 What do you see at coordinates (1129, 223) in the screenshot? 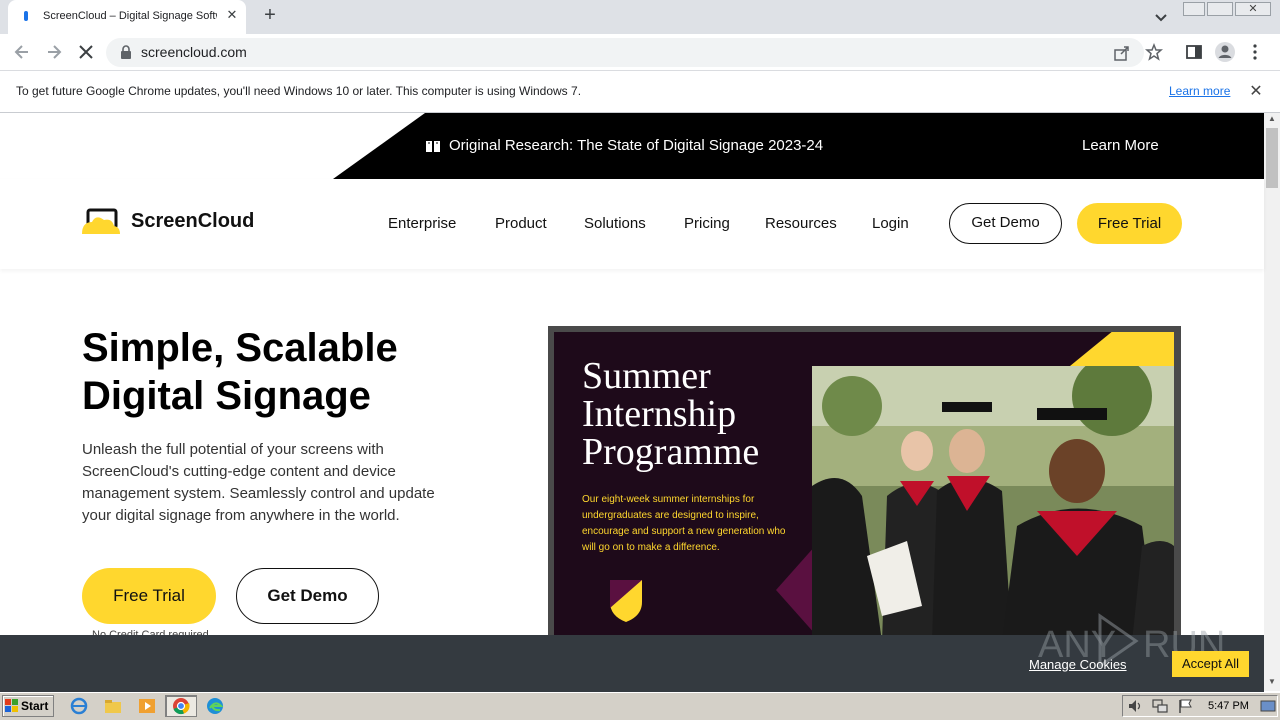
I see `header-free-trial-button: Free Trial` at bounding box center [1129, 223].